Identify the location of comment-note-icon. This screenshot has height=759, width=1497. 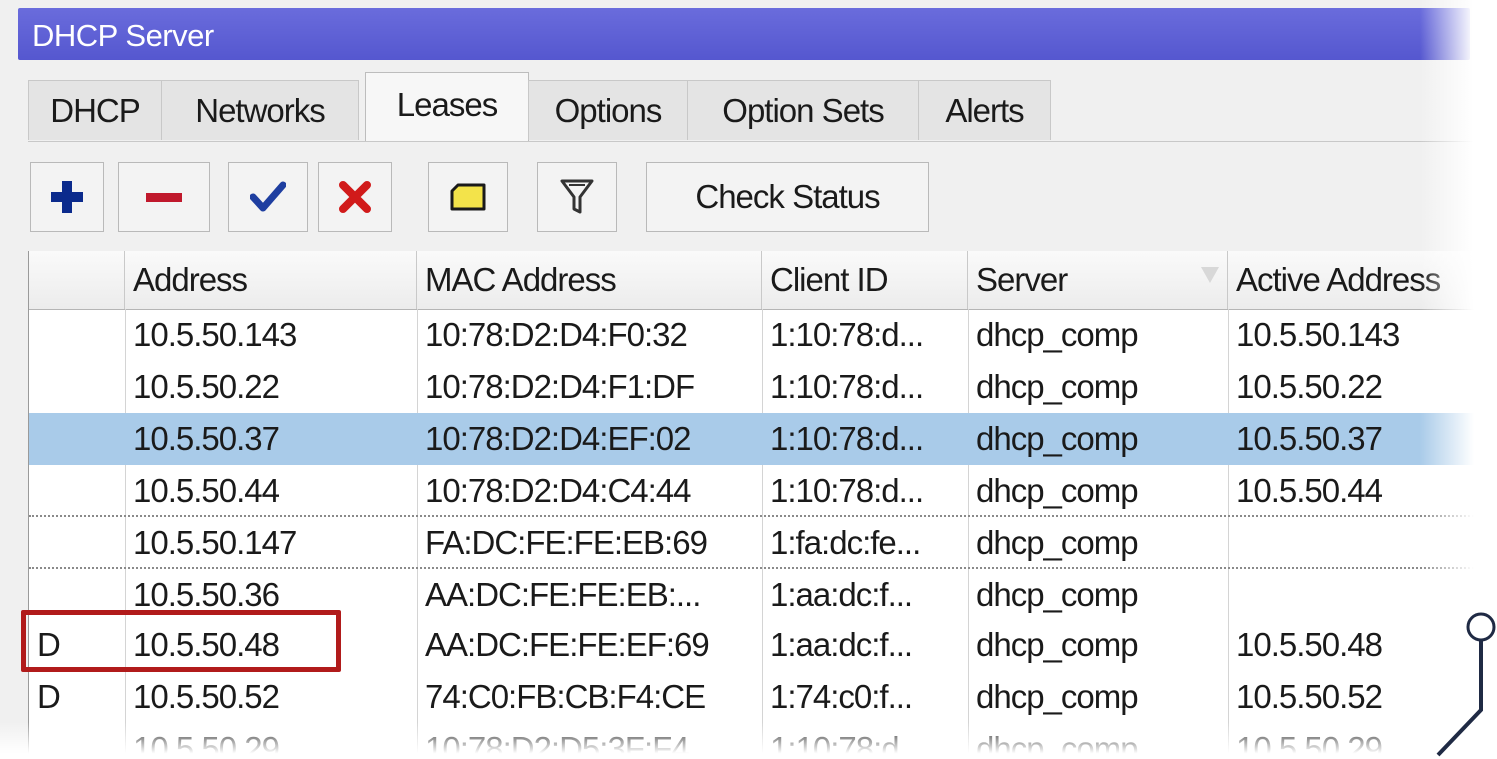
(468, 197).